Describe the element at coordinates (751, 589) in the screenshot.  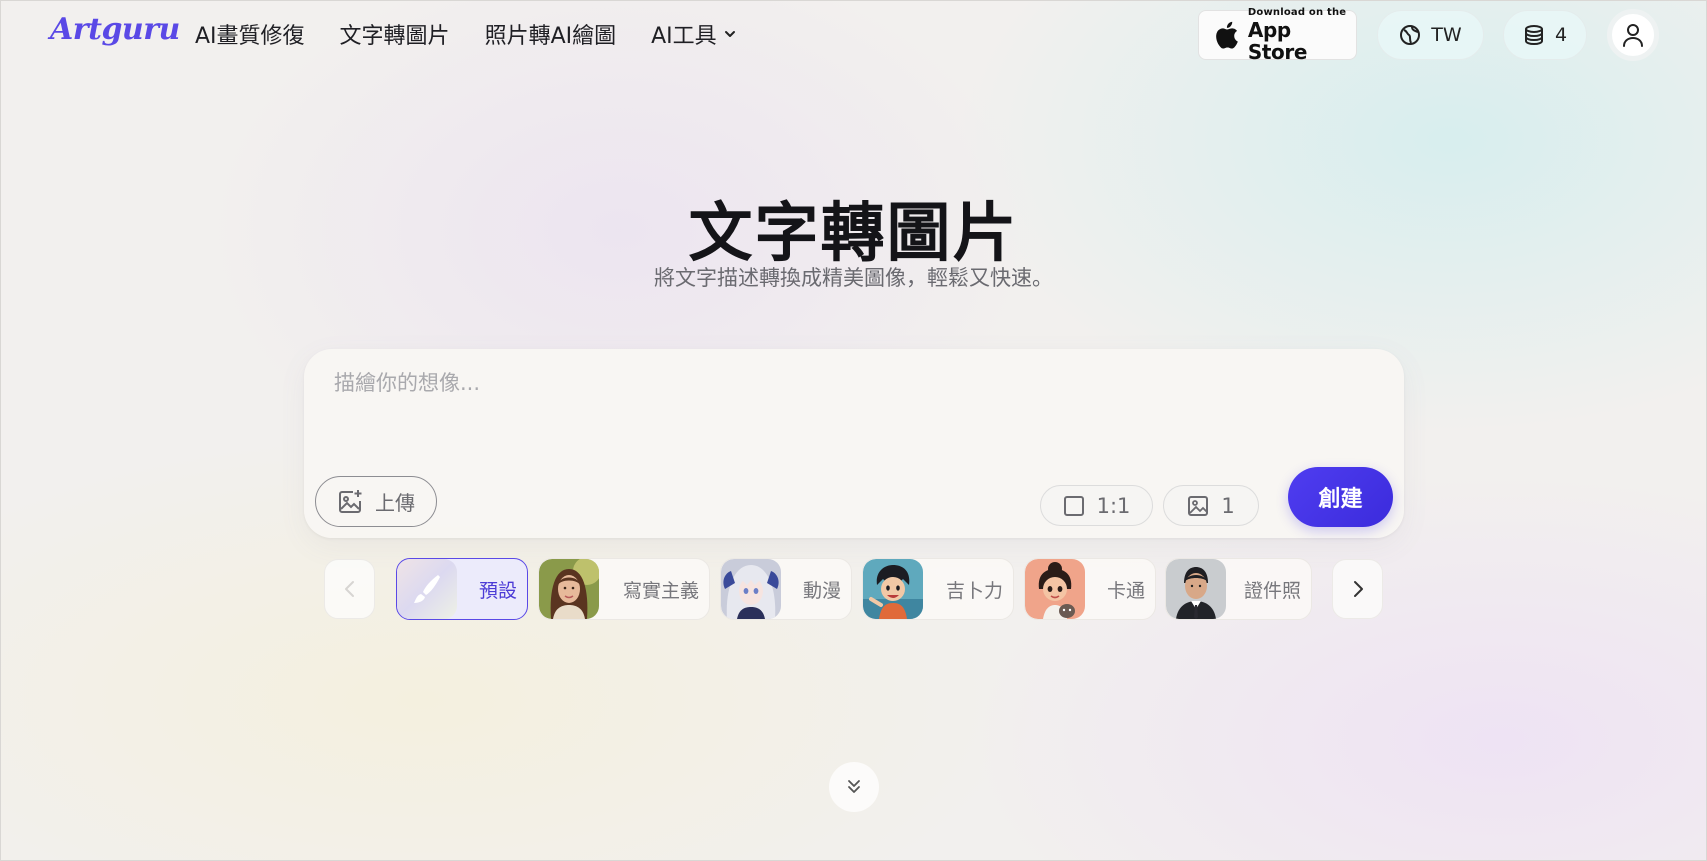
I see `anime-girl` at that location.